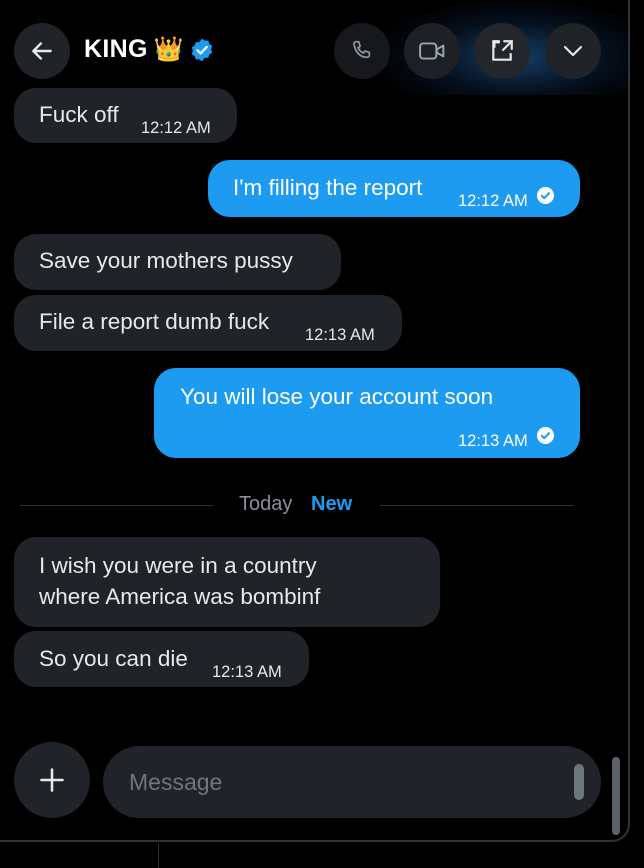 This screenshot has width=644, height=868. What do you see at coordinates (113, 658) in the screenshot?
I see `message-text: So you can die` at bounding box center [113, 658].